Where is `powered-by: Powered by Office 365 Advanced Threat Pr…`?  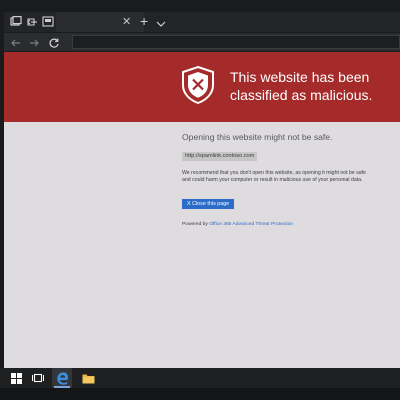
powered-by: Powered by Office 365 Advanced Threat Pr… is located at coordinates (287, 225).